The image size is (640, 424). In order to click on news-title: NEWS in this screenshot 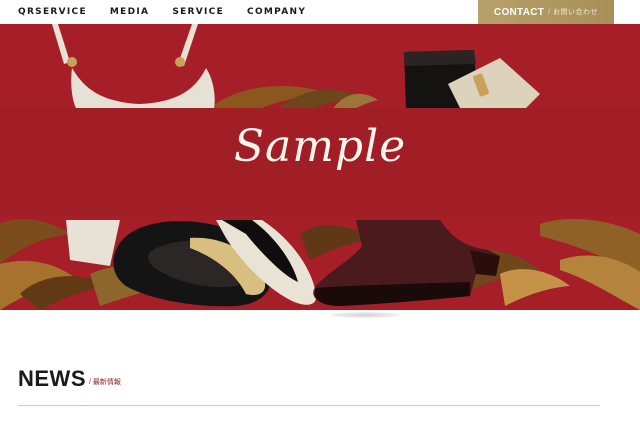, I will do `click(52, 378)`.